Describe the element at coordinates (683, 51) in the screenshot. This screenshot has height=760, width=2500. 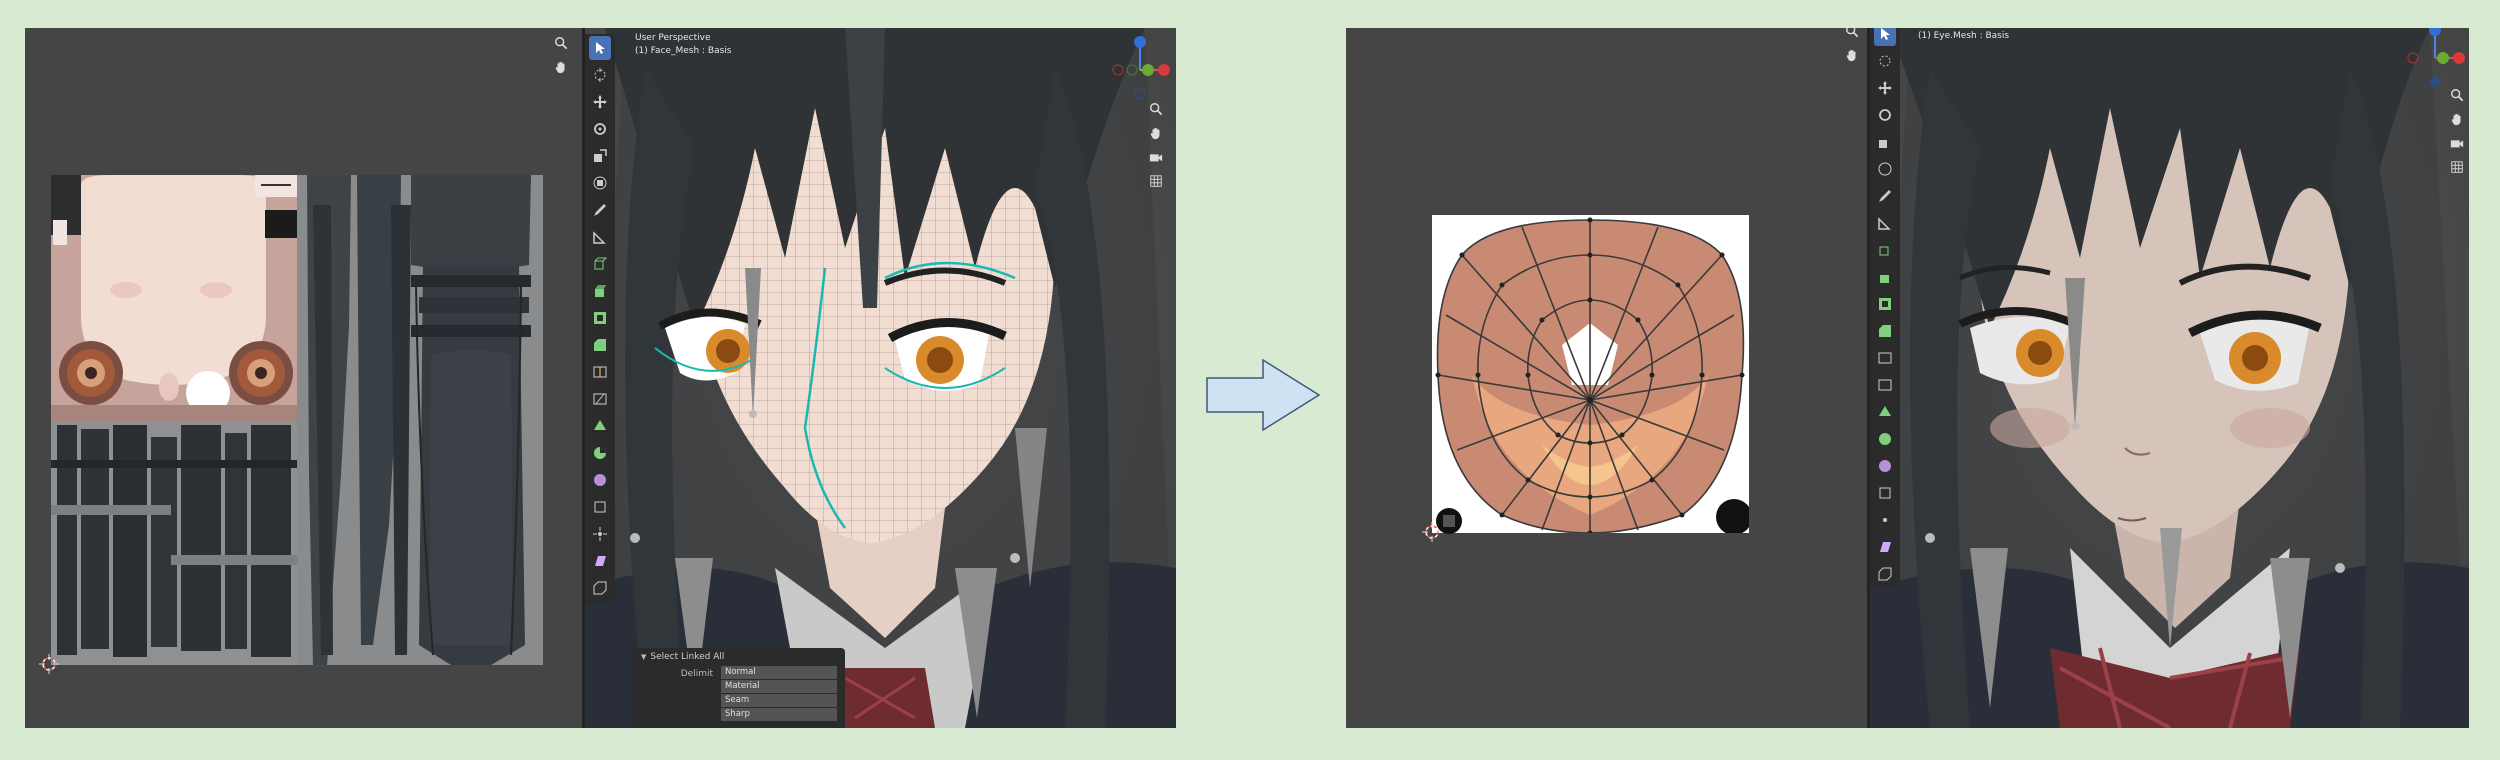
I see `object-info: (1) Face_Mesh : Basis` at that location.